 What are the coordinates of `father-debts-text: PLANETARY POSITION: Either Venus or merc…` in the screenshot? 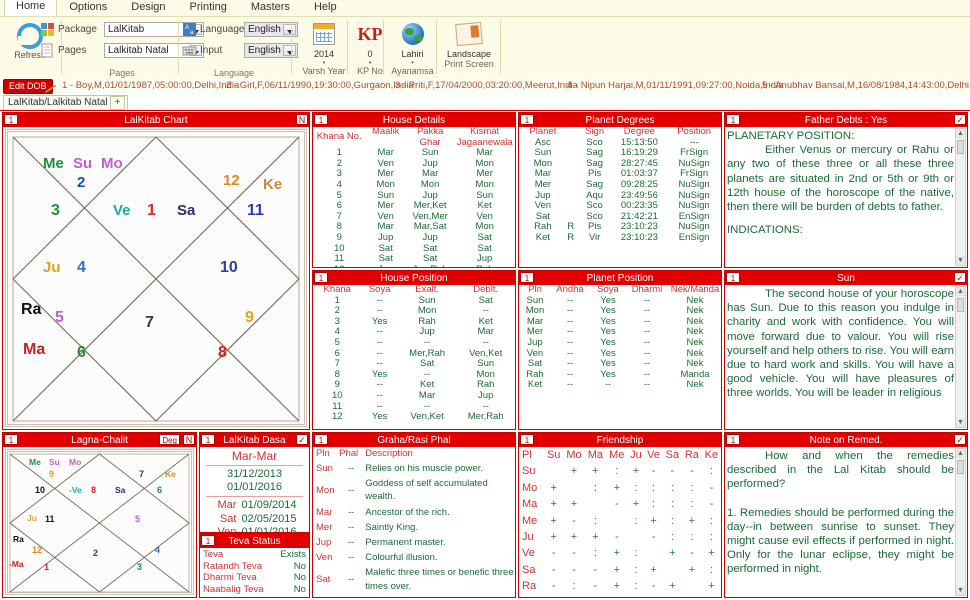 It's located at (840, 197).